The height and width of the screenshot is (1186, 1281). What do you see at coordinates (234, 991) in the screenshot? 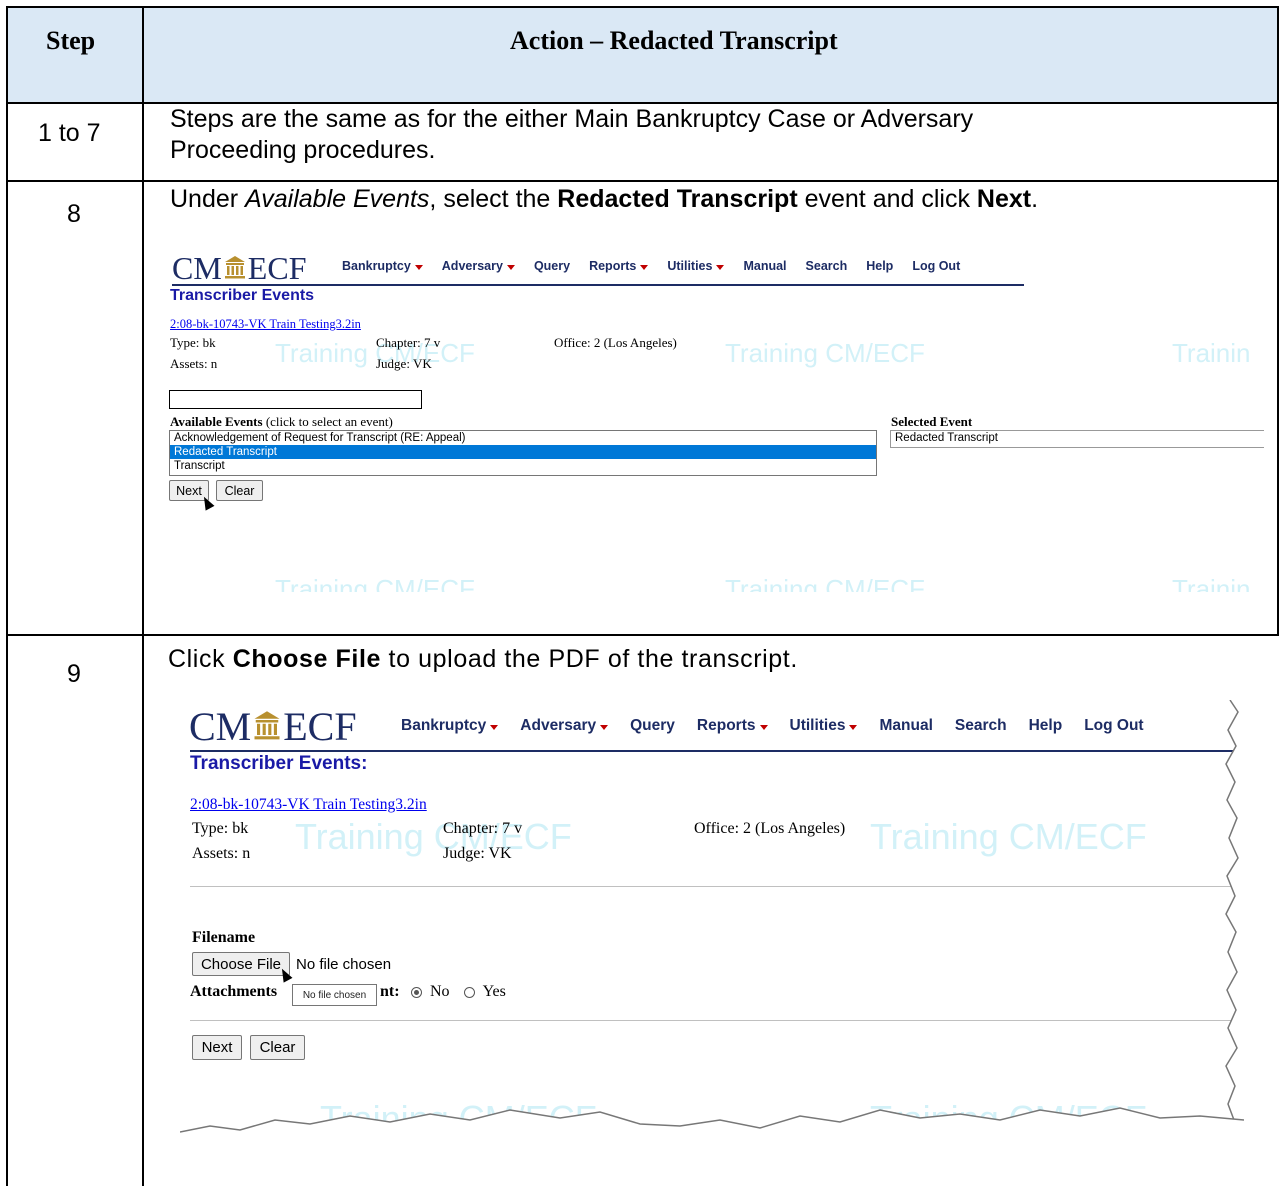
I see `attachments-label: Attachments` at bounding box center [234, 991].